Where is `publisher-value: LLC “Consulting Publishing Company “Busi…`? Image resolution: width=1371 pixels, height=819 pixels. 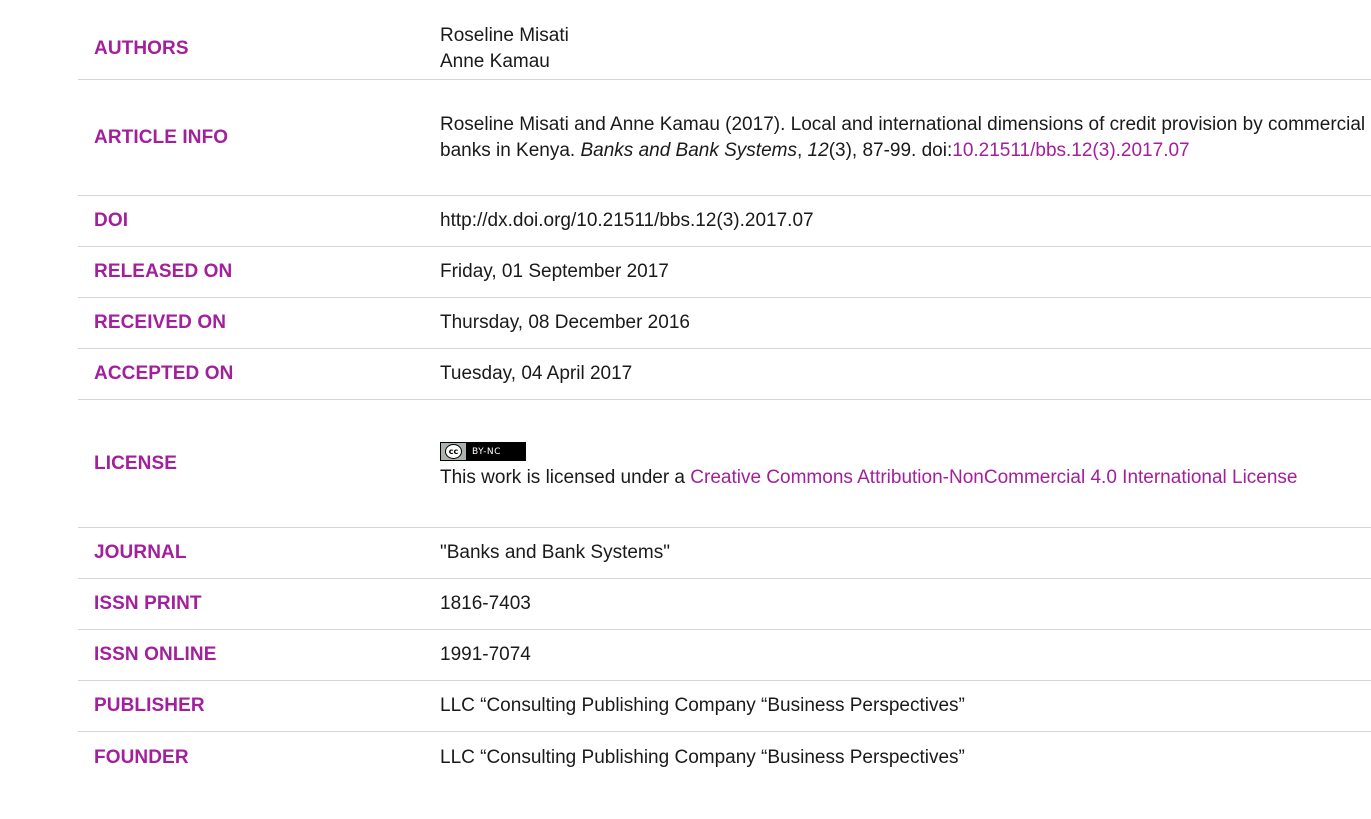 publisher-value: LLC “Consulting Publishing Company “Busi… is located at coordinates (702, 705).